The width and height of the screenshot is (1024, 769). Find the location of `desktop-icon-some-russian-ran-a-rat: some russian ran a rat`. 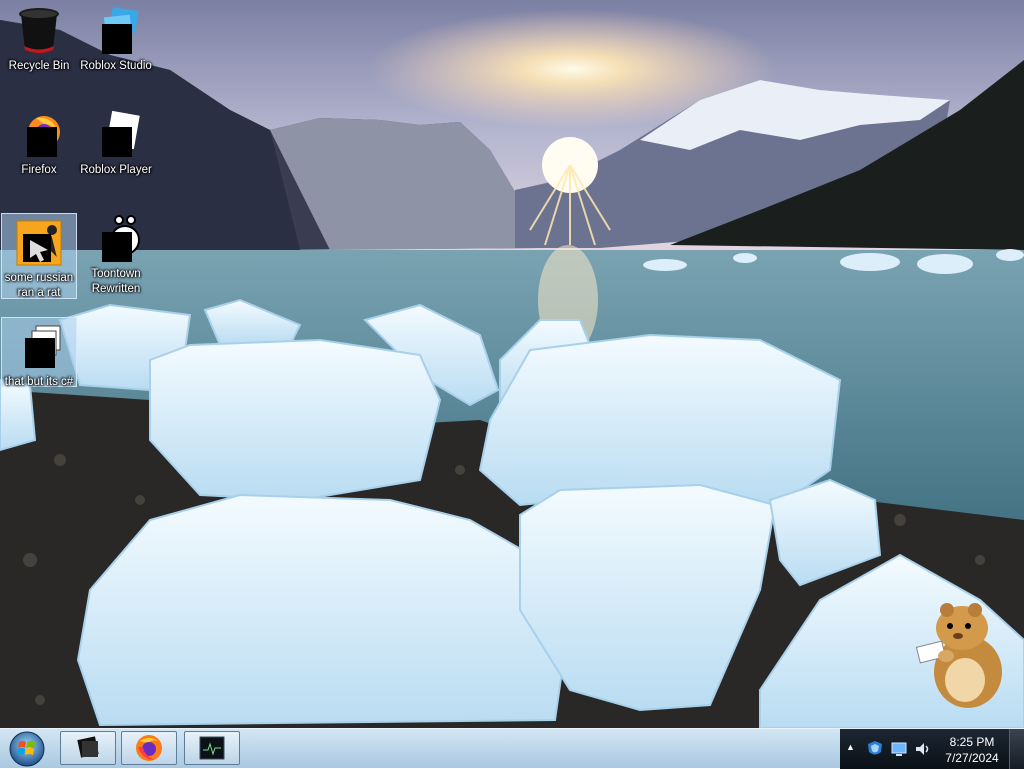

desktop-icon-some-russian-ran-a-rat: some russian ran a rat is located at coordinates (39, 256).